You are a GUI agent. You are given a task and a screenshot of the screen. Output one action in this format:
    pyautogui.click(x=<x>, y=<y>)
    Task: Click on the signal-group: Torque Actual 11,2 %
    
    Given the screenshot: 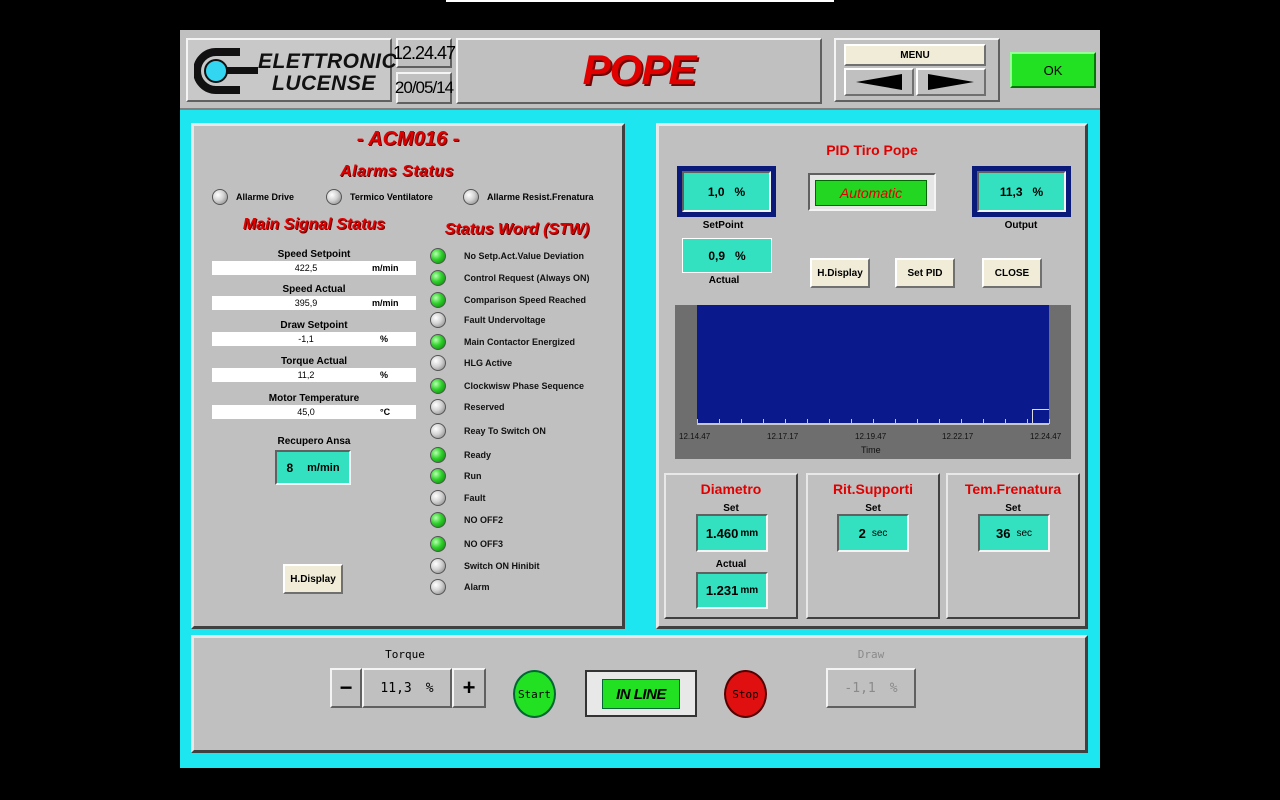 What is the action you would take?
    pyautogui.click(x=314, y=369)
    